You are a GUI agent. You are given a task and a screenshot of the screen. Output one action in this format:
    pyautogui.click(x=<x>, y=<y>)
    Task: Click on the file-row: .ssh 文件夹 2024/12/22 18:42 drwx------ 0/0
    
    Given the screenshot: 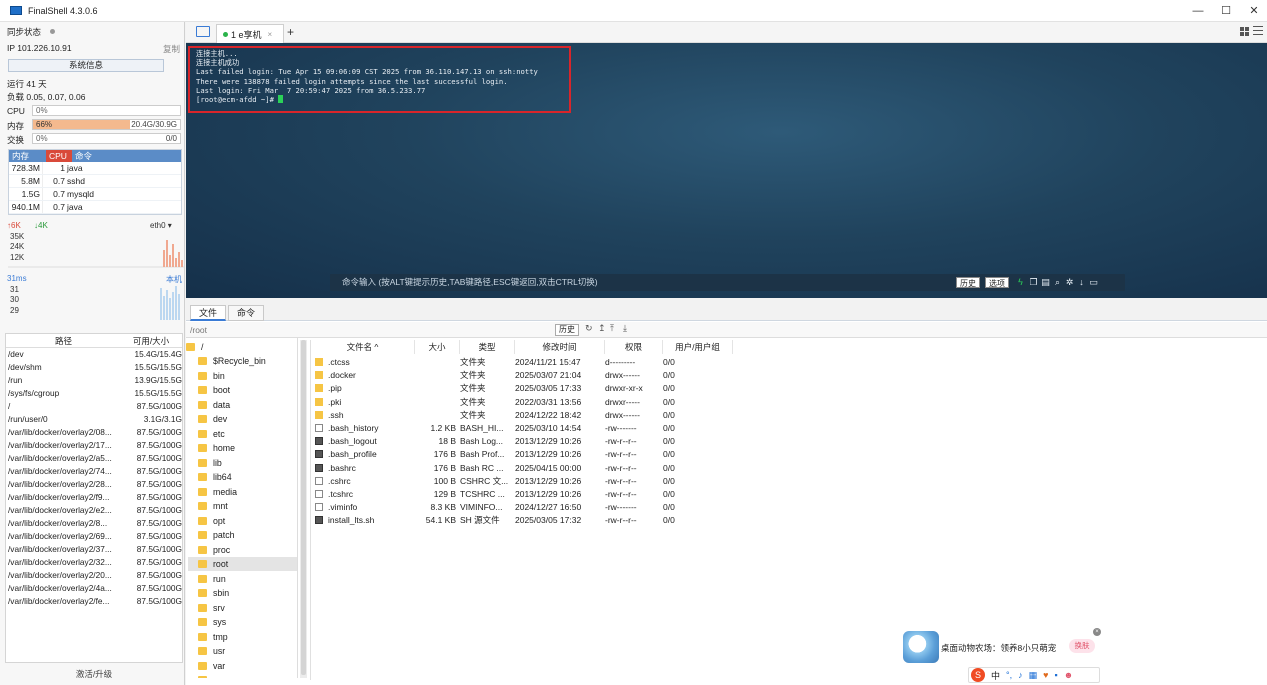 What is the action you would take?
    pyautogui.click(x=522, y=415)
    